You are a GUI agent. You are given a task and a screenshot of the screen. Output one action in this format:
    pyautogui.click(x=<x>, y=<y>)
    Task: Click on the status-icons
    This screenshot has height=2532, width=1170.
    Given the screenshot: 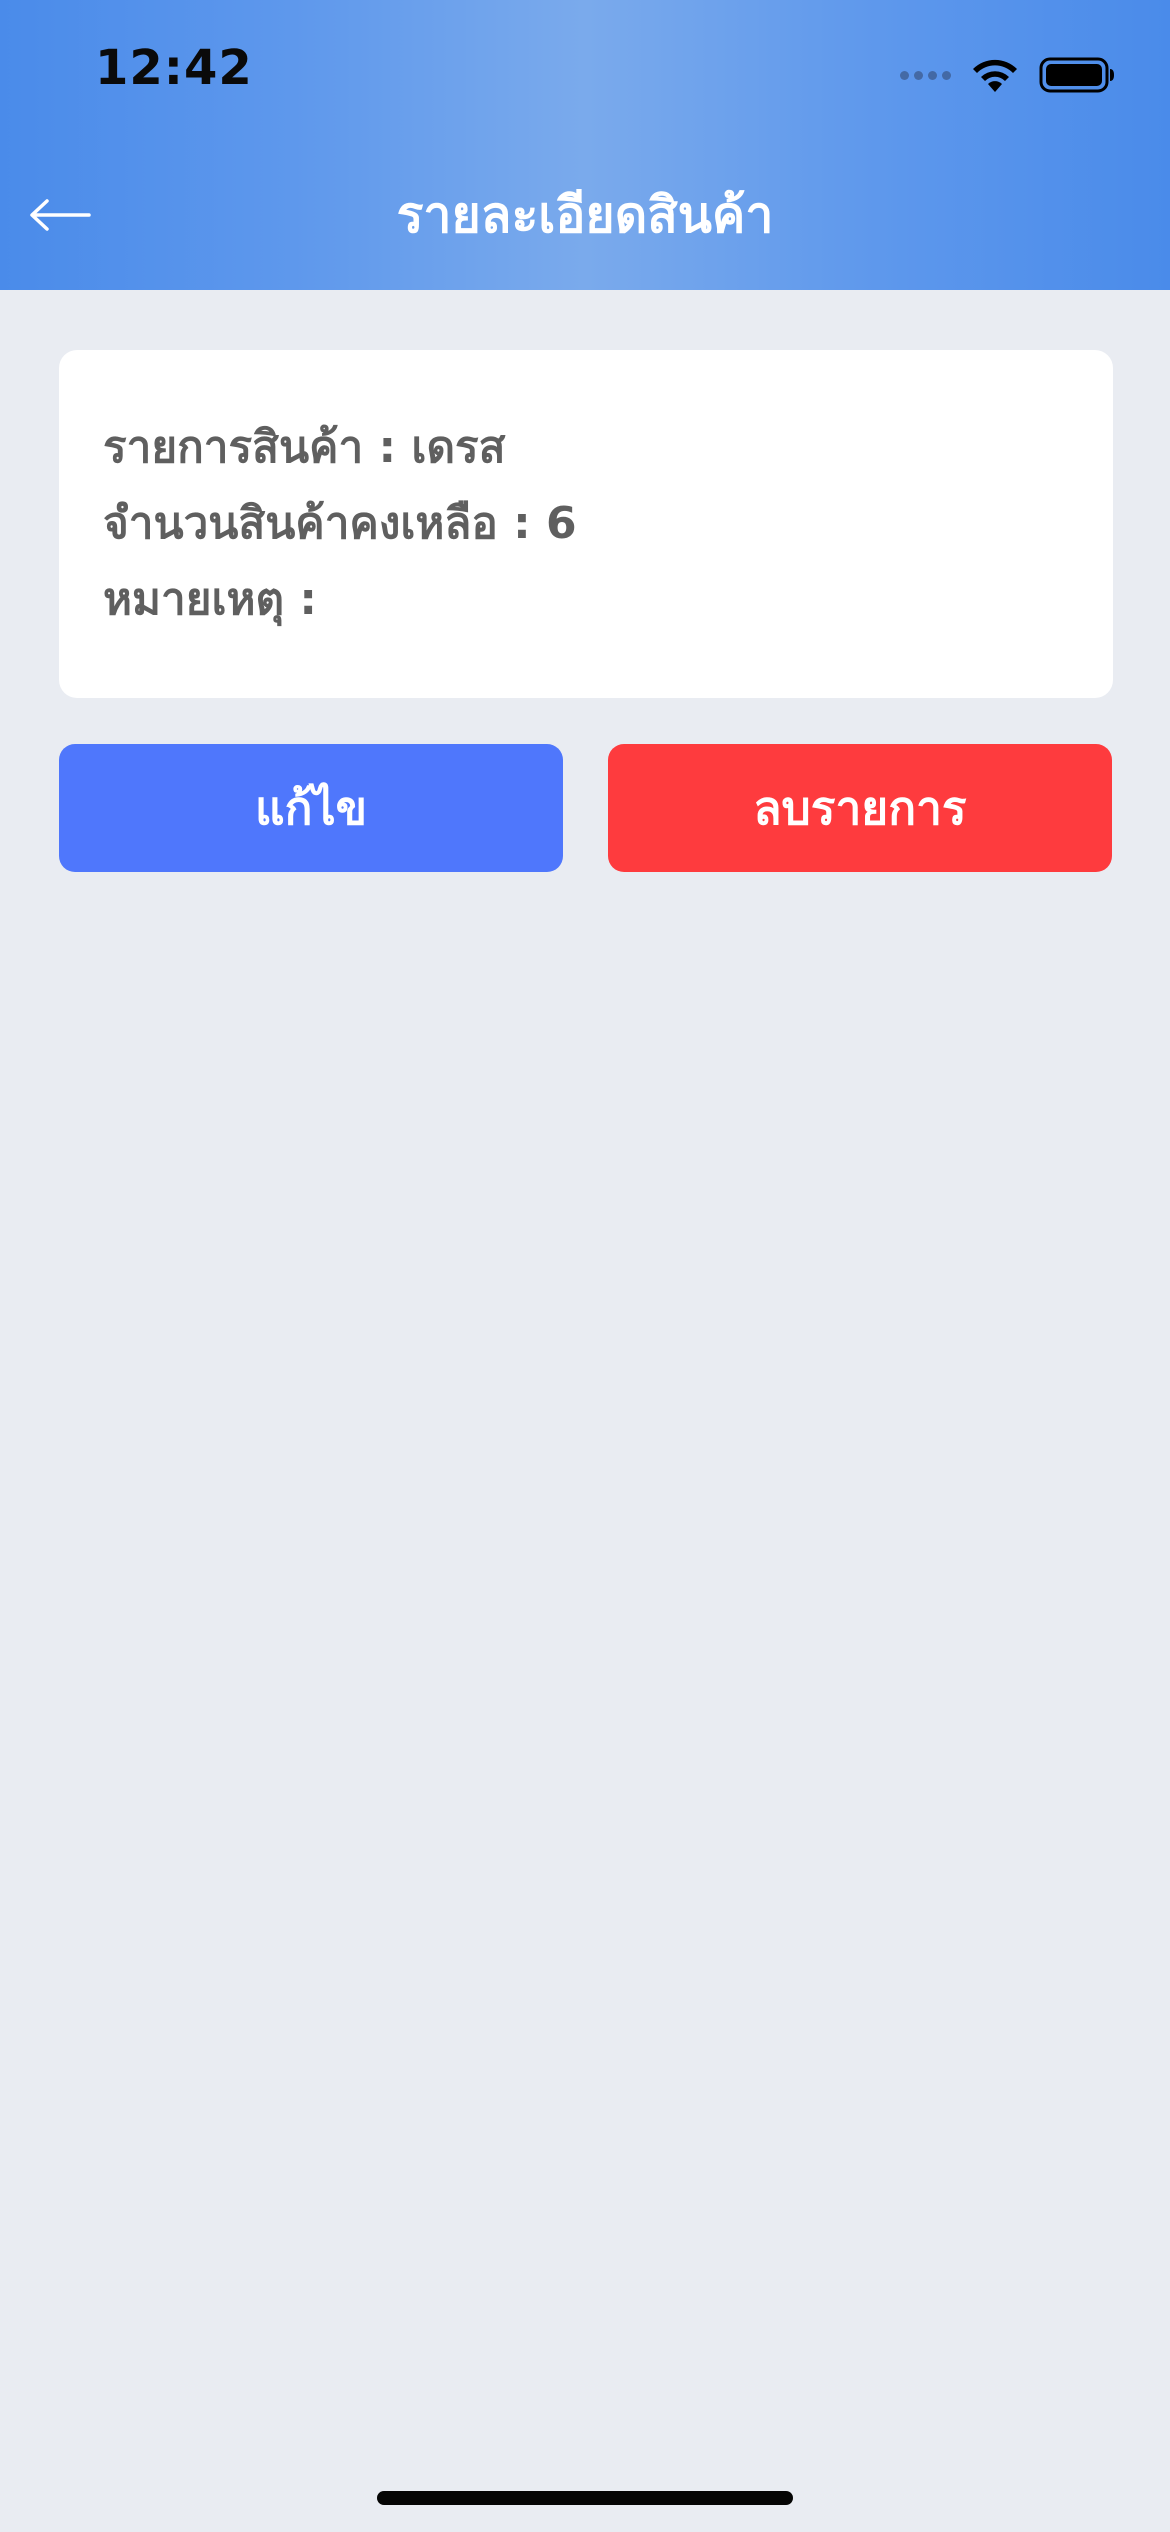 What is the action you would take?
    pyautogui.click(x=1007, y=75)
    